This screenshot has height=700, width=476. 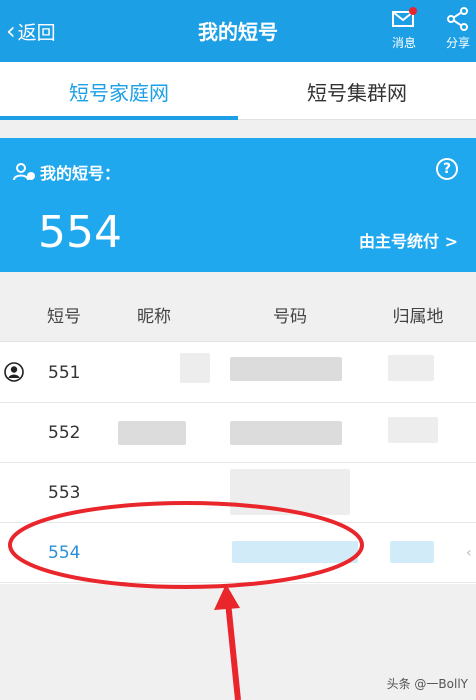 I want to click on short-number: 551, so click(x=64, y=373).